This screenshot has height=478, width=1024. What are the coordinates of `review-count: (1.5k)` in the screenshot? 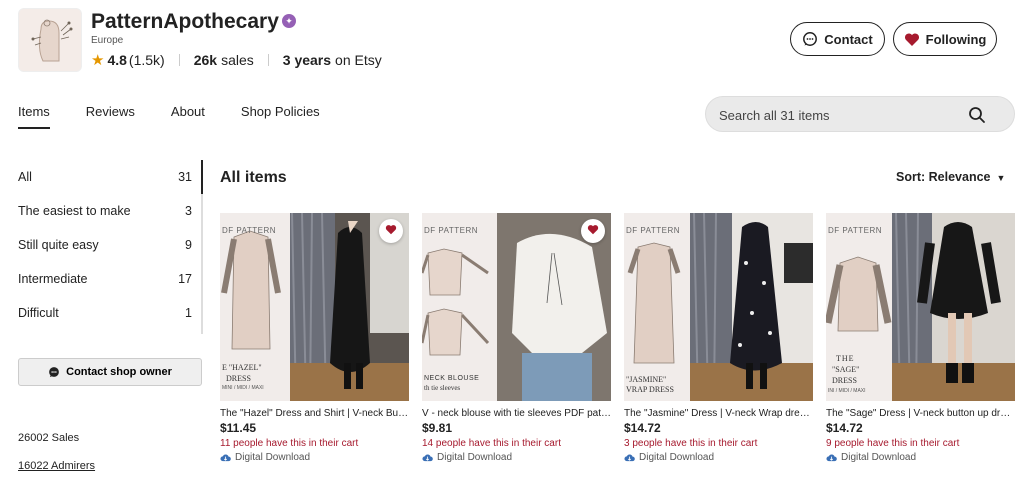 It's located at (147, 60).